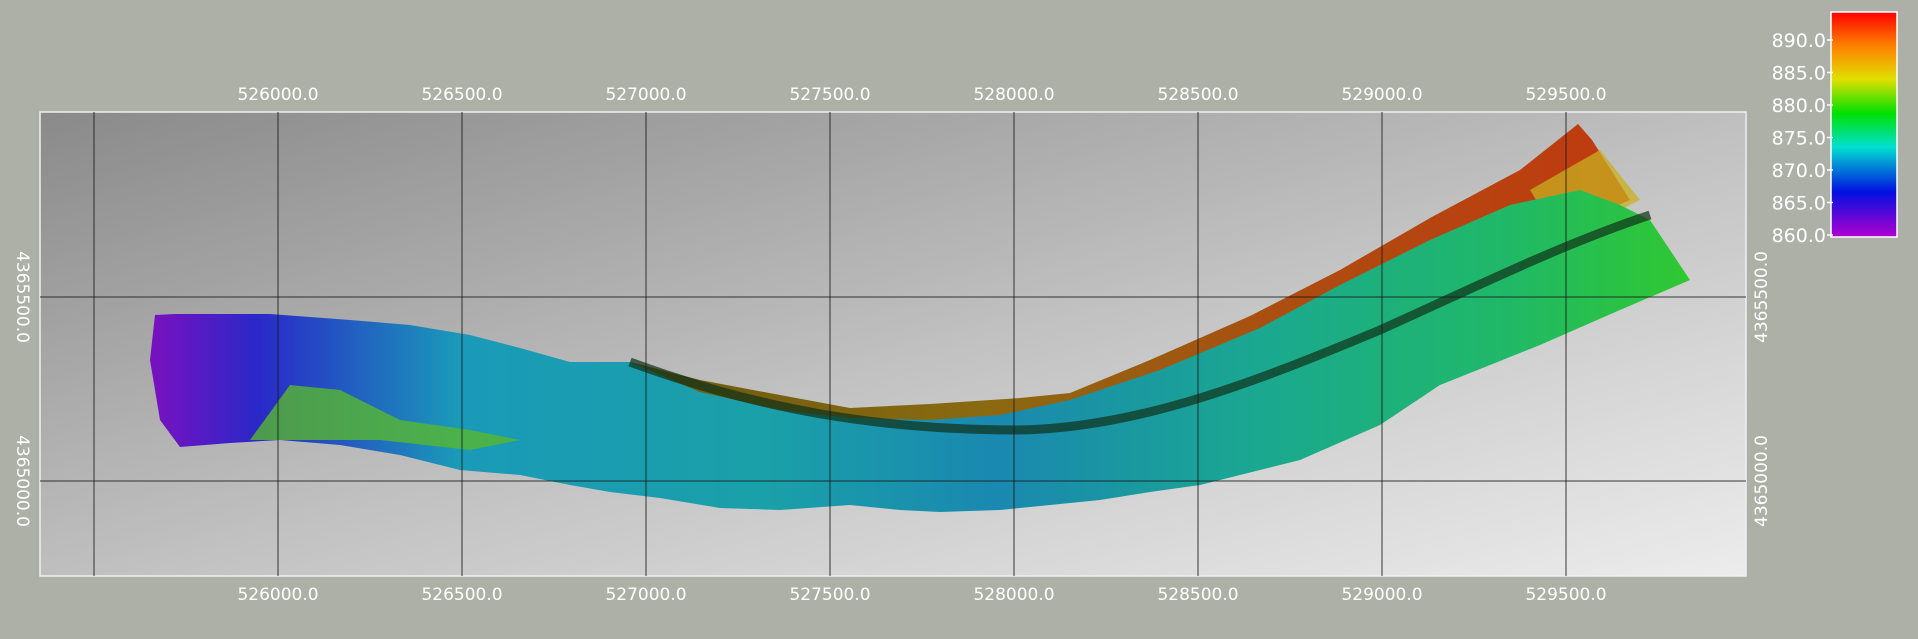 Image resolution: width=1918 pixels, height=639 pixels. What do you see at coordinates (1799, 204) in the screenshot?
I see `legend-tick-label: 865.0` at bounding box center [1799, 204].